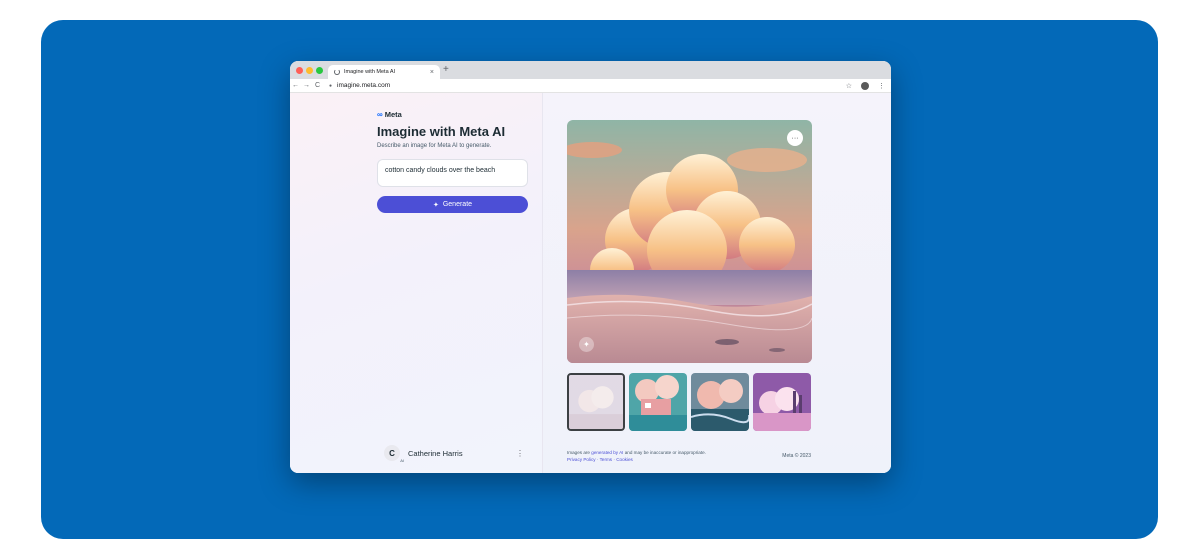 Image resolution: width=1200 pixels, height=559 pixels. Describe the element at coordinates (849, 86) in the screenshot. I see `bookmark-star-icon: ☆` at that location.